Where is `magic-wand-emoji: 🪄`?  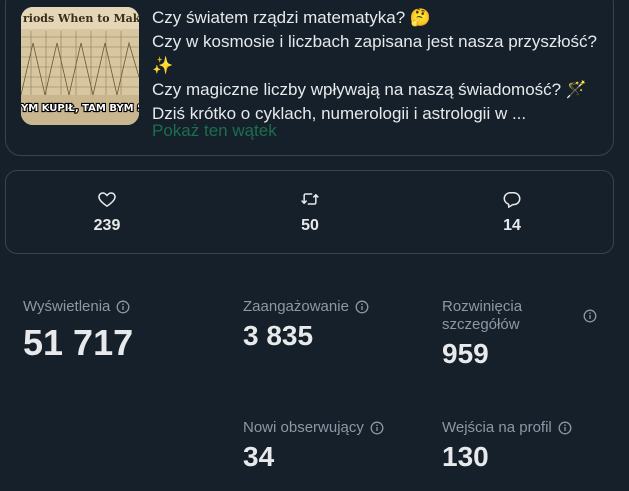
magic-wand-emoji: 🪄 is located at coordinates (576, 90).